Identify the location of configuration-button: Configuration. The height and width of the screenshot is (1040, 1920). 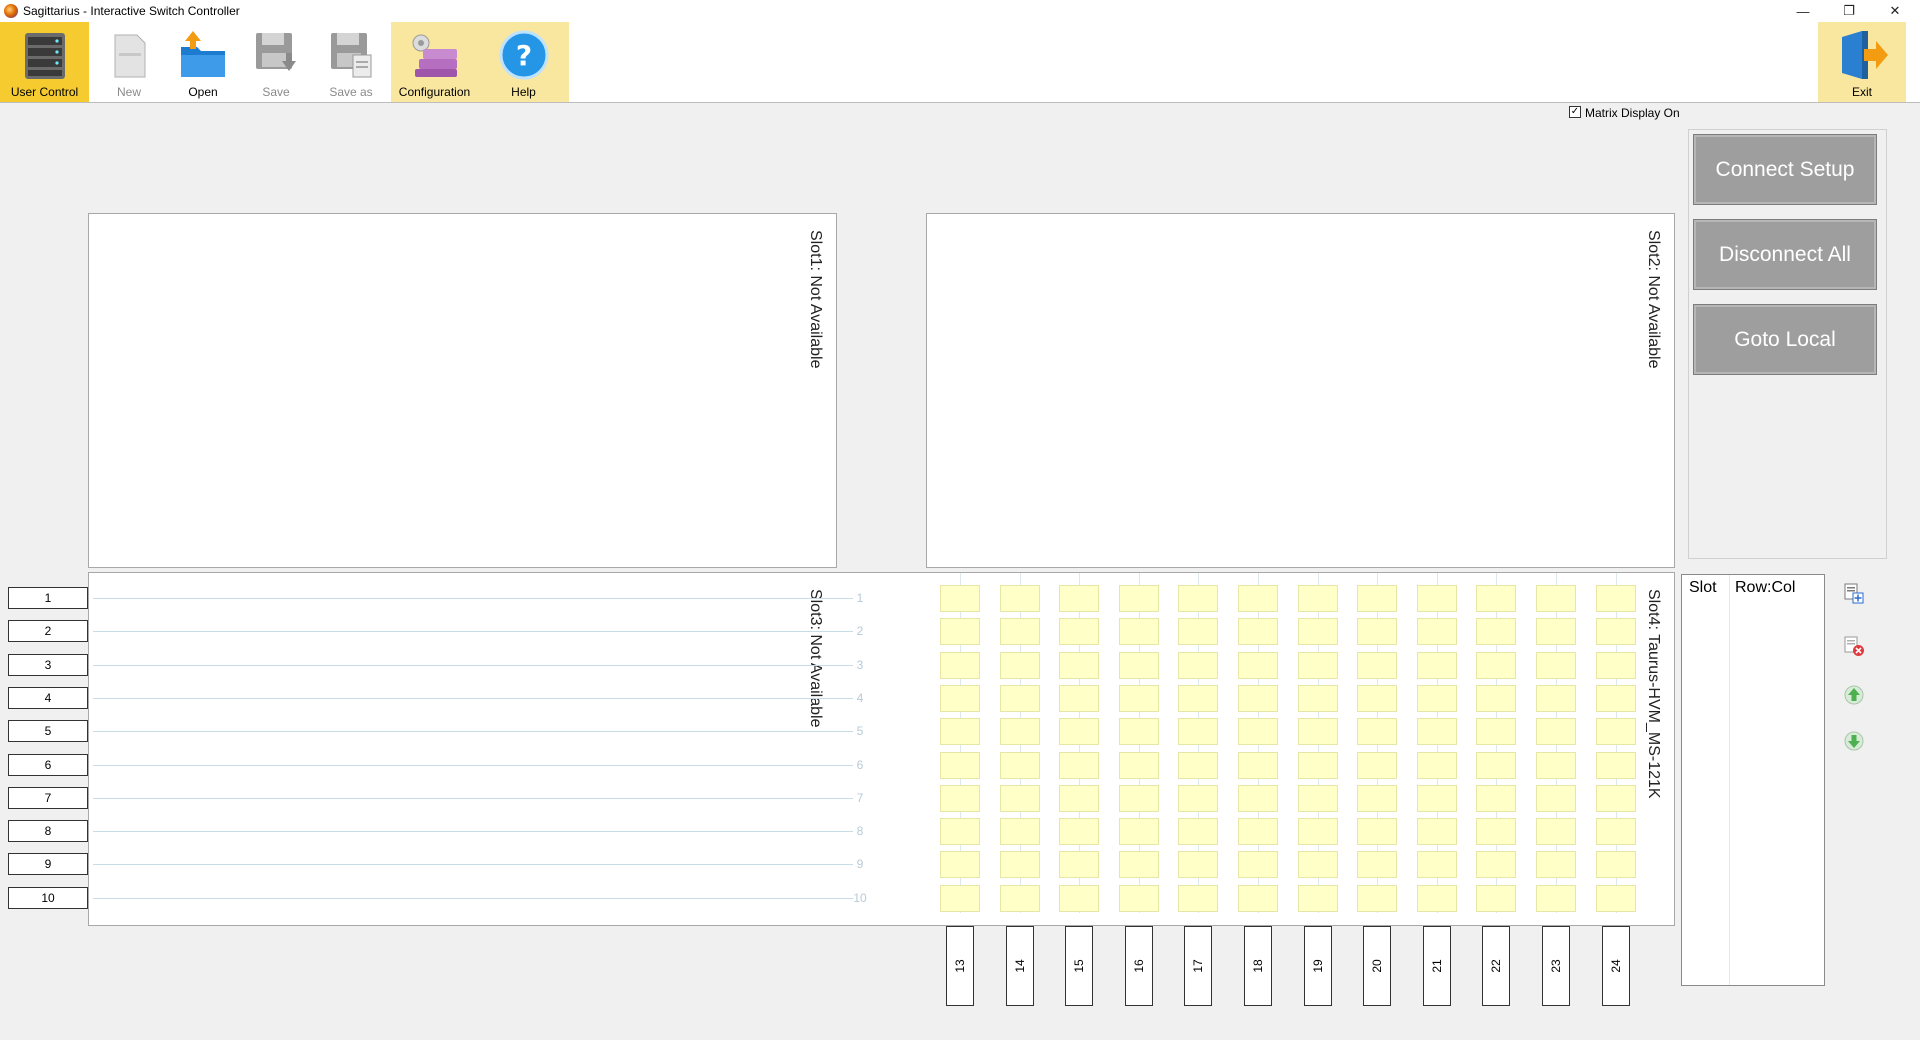
(434, 62).